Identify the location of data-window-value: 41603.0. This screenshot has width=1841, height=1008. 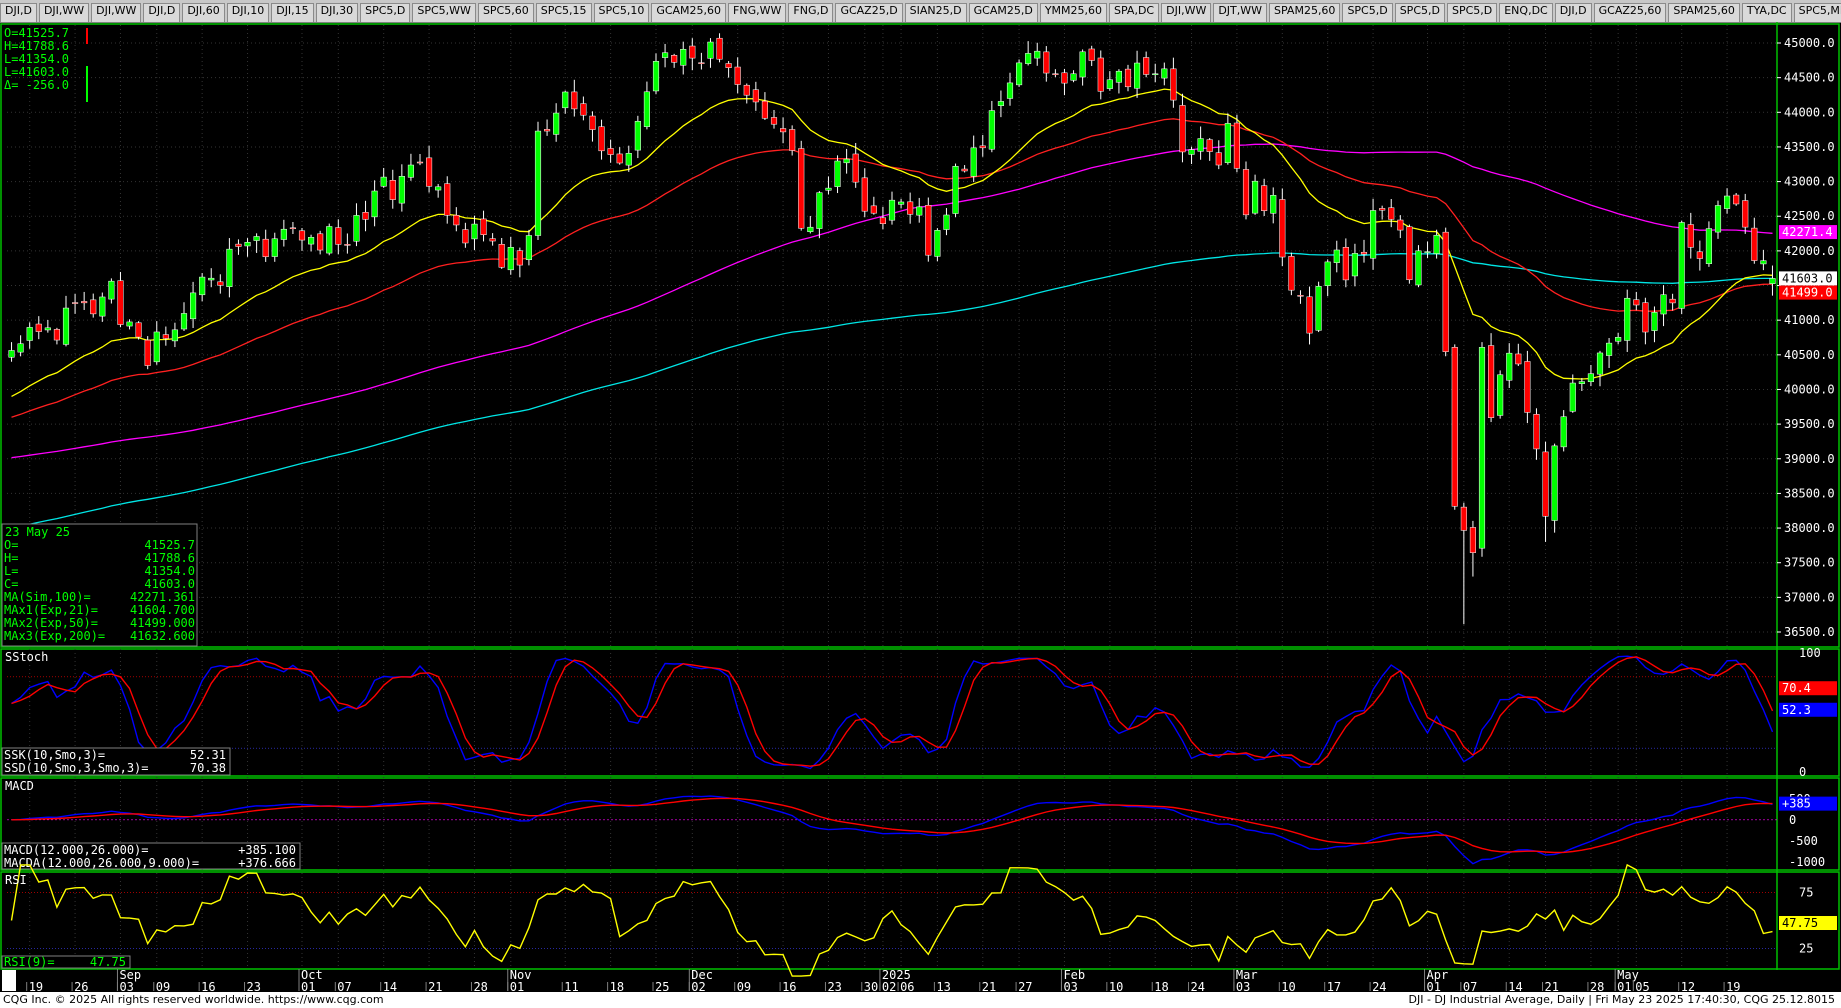
(169, 584).